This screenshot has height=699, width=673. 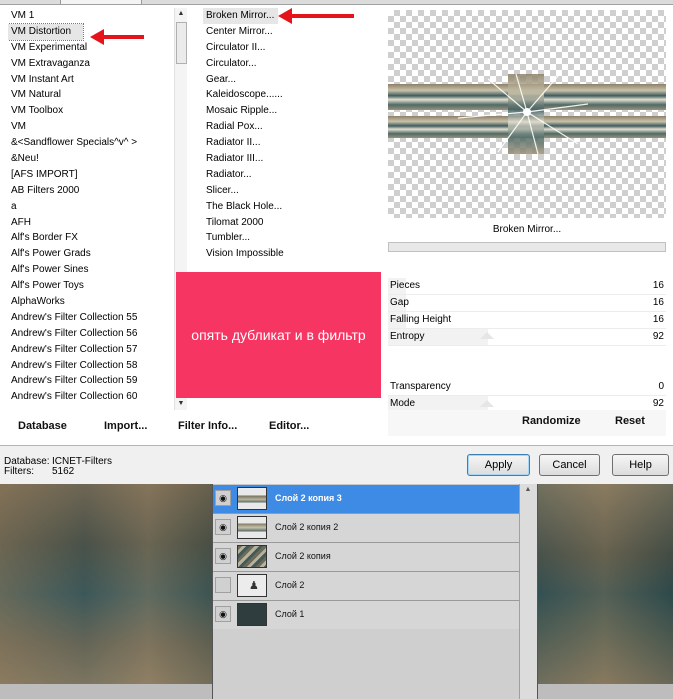 What do you see at coordinates (366, 557) in the screenshot?
I see `layer-row: ◉ Слой 2 копия` at bounding box center [366, 557].